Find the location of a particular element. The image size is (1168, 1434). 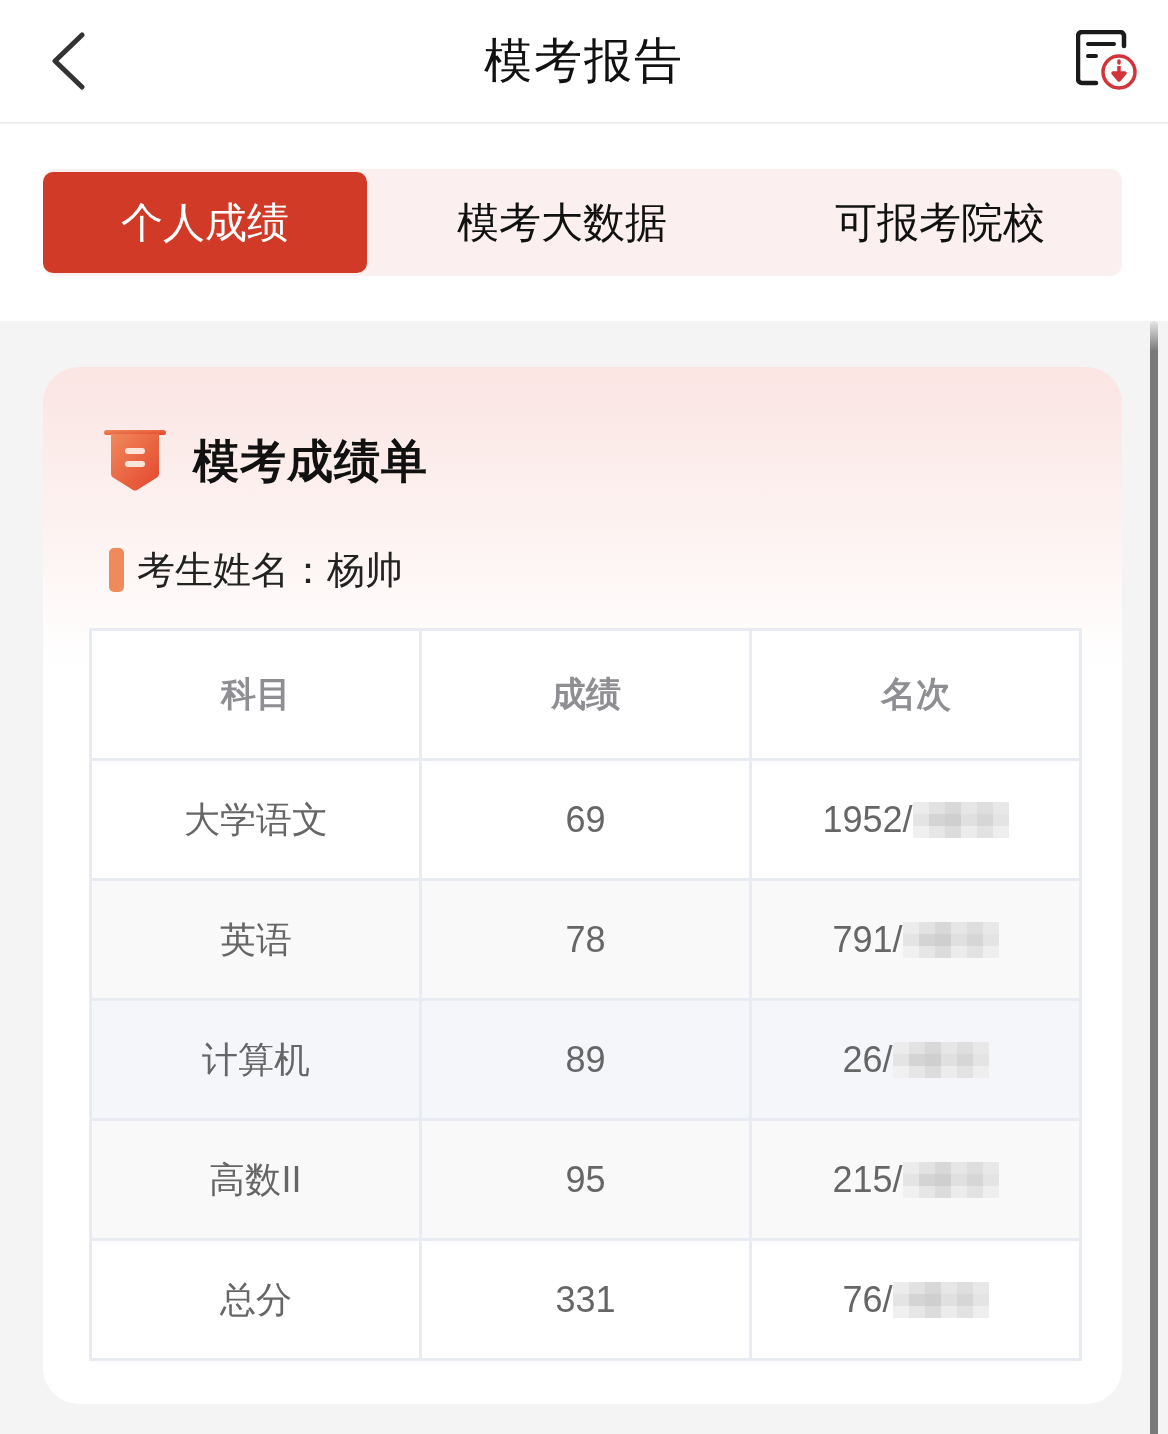

rank-text: 791/ is located at coordinates (867, 939).